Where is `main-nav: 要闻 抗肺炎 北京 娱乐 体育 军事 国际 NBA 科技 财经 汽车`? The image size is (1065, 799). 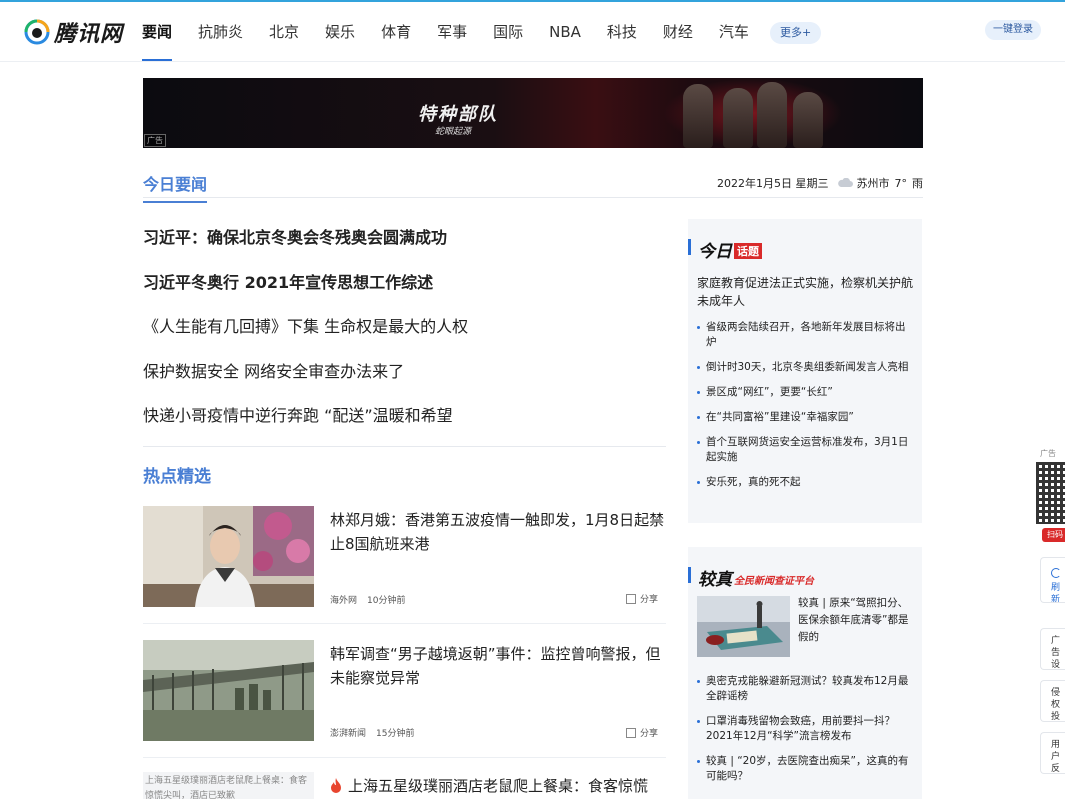
main-nav: 要闻 抗肺炎 北京 娱乐 体育 军事 国际 NBA 科技 财经 汽车 is located at coordinates (458, 32).